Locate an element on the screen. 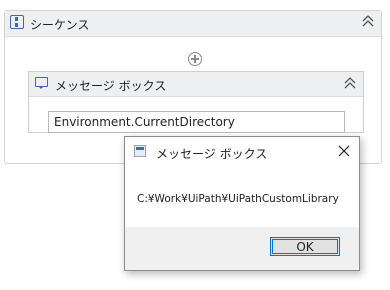 The image size is (390, 290). message-box-activity-header: メッセージ ボックス is located at coordinates (196, 84).